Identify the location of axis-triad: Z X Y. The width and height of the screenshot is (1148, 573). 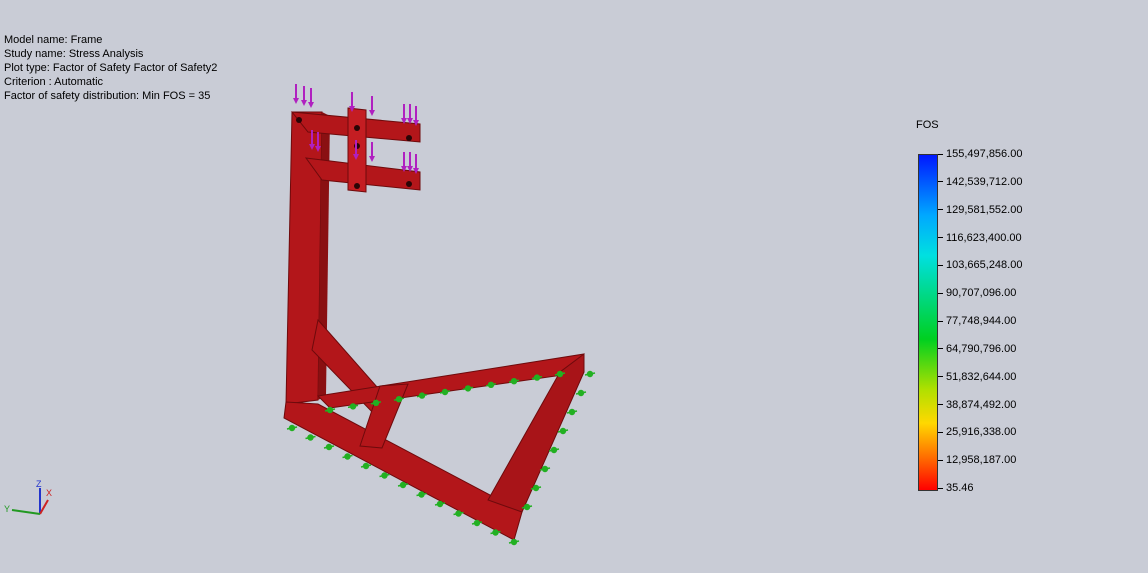
(32, 500).